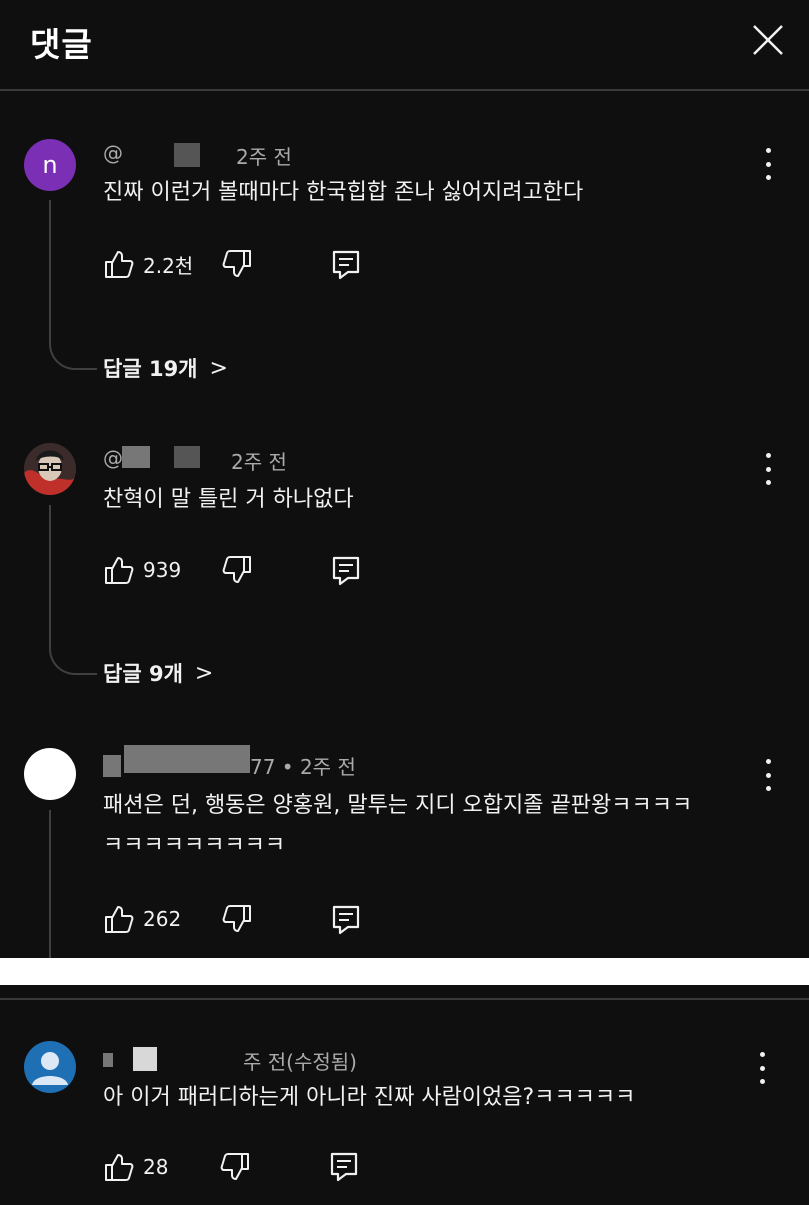 The width and height of the screenshot is (809, 1205). Describe the element at coordinates (142, 919) in the screenshot. I see `like-button: 262` at that location.